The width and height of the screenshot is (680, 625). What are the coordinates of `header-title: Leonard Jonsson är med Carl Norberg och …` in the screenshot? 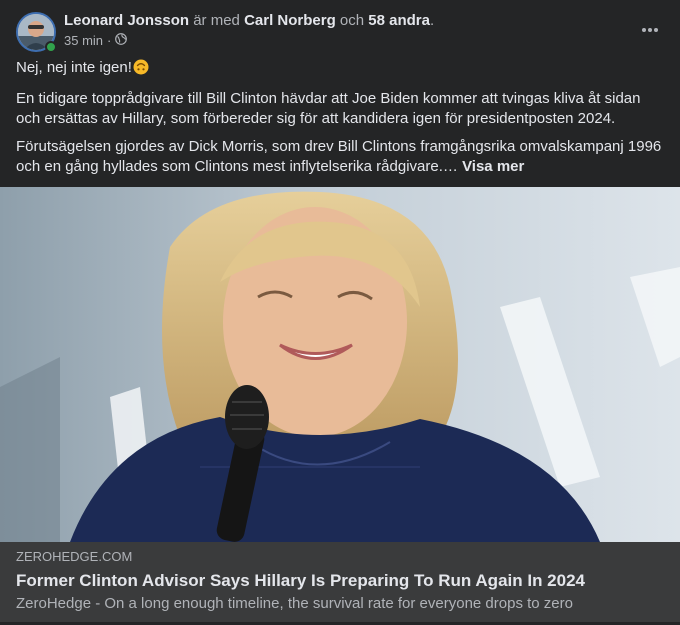 It's located at (344, 21).